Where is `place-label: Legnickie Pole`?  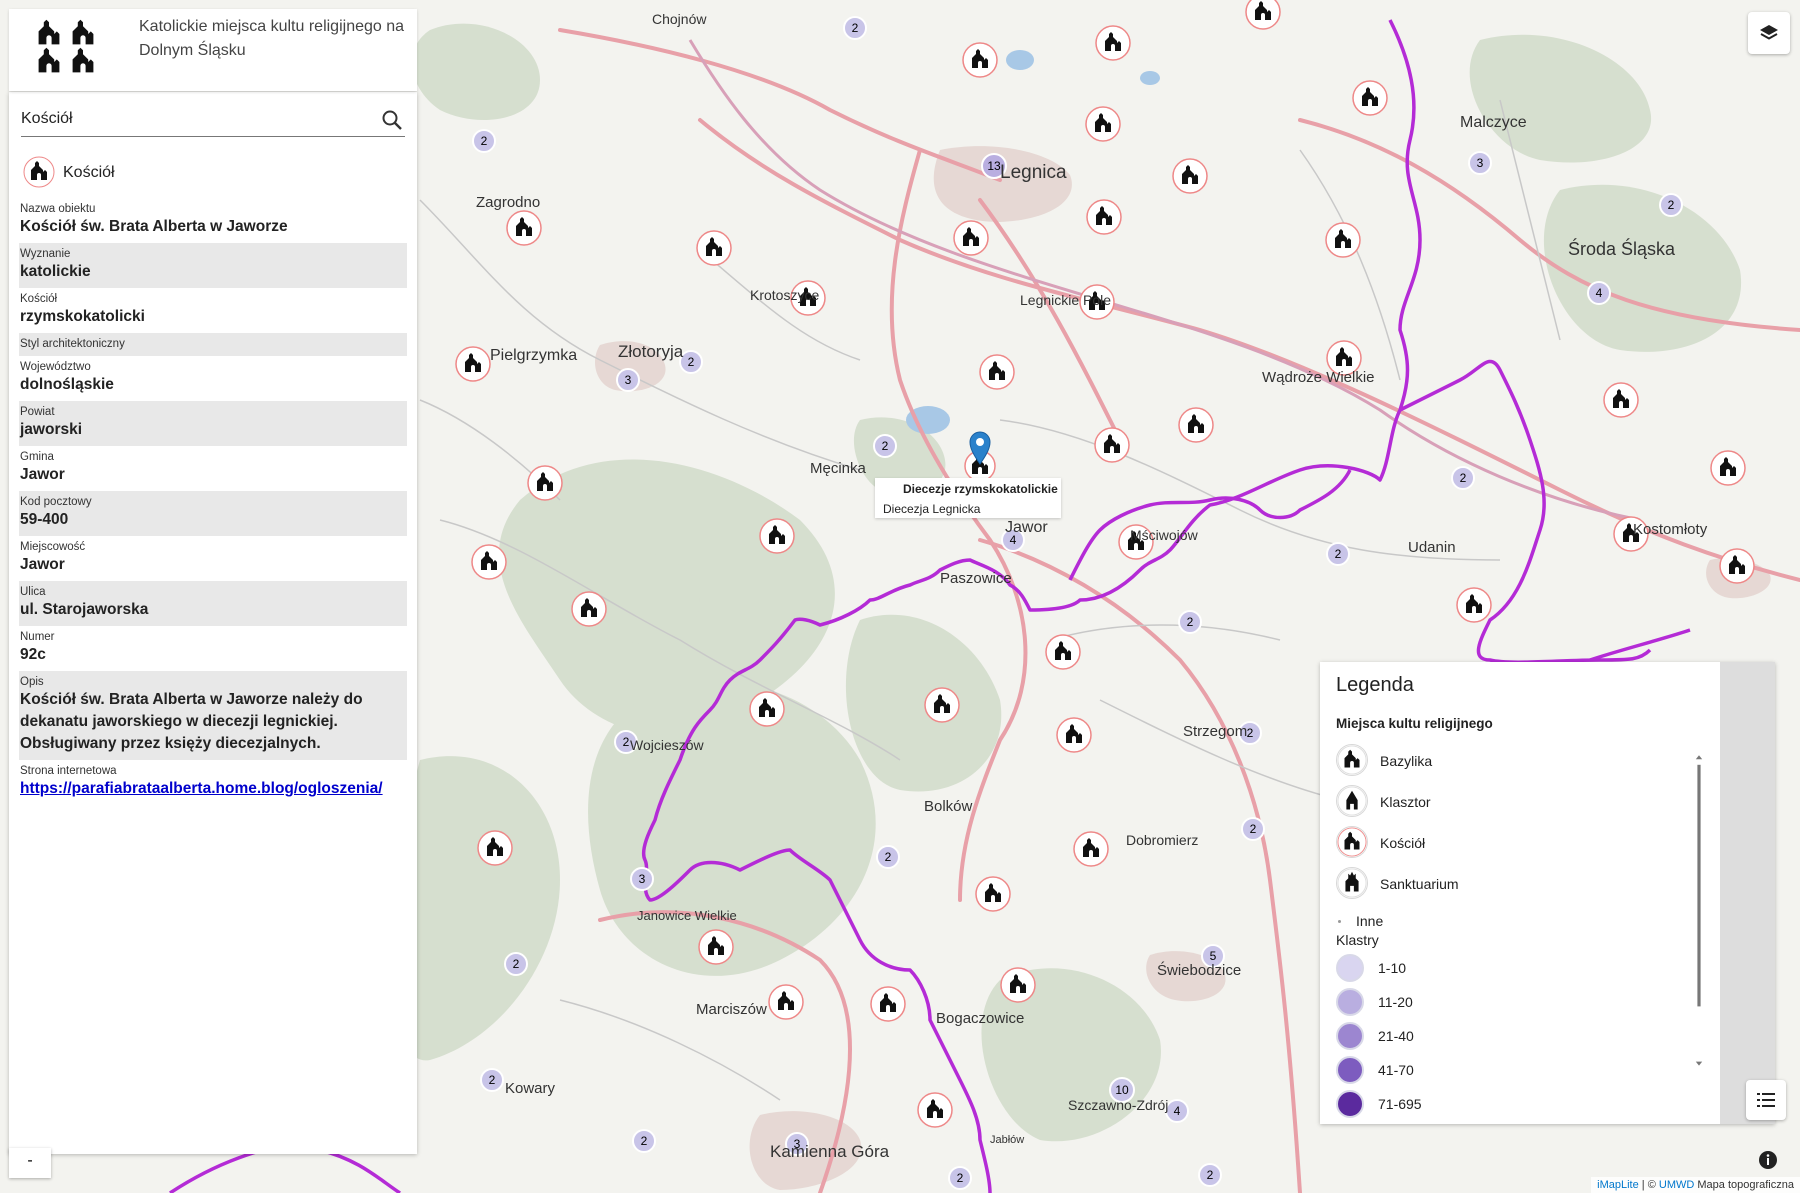 place-label: Legnickie Pole is located at coordinates (1065, 300).